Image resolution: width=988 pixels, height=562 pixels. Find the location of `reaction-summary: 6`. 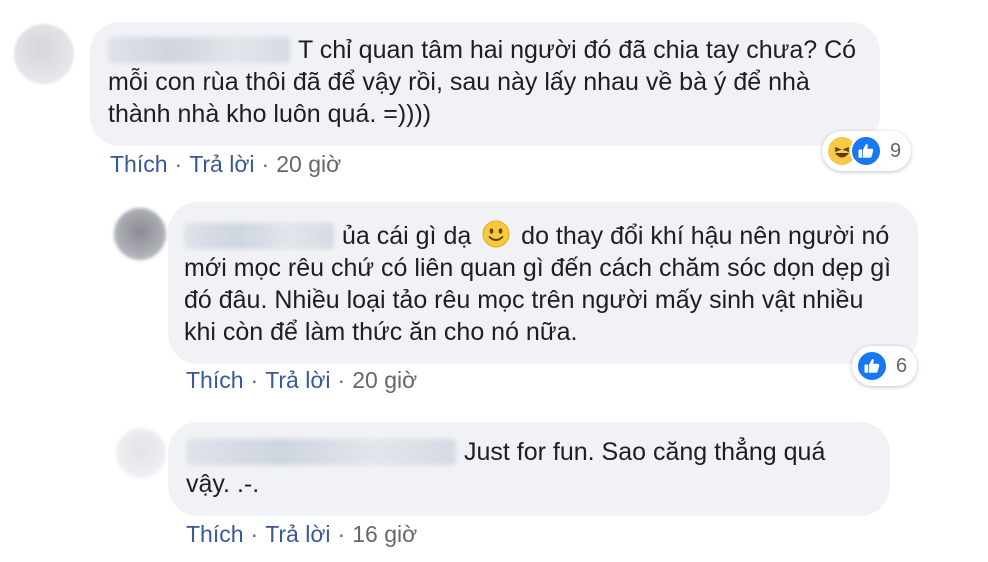

reaction-summary: 6 is located at coordinates (885, 366).